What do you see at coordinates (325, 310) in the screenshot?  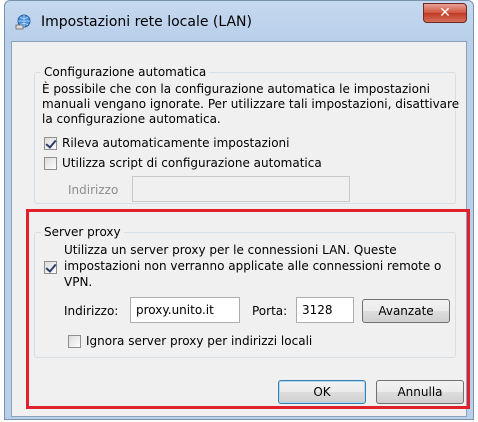 I see `proxy-port-input: 3128` at bounding box center [325, 310].